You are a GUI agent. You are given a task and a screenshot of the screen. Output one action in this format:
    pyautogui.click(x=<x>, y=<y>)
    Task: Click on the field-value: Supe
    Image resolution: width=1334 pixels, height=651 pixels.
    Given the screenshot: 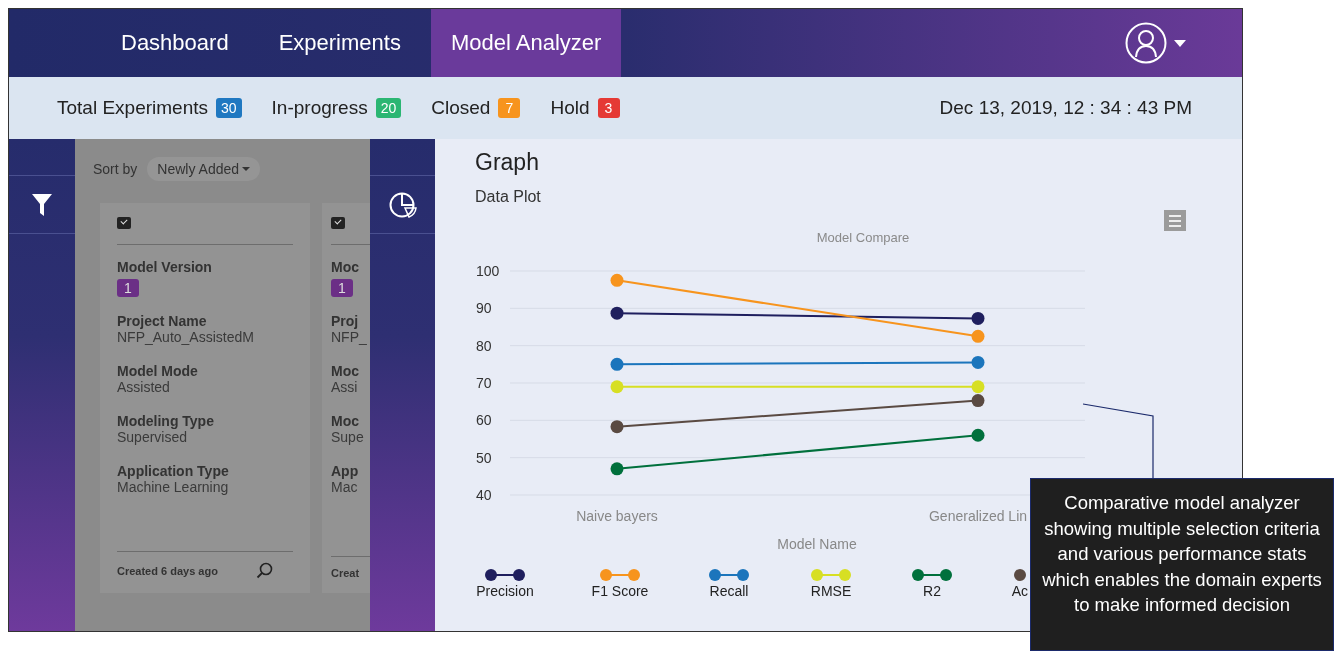 What is the action you would take?
    pyautogui.click(x=348, y=437)
    